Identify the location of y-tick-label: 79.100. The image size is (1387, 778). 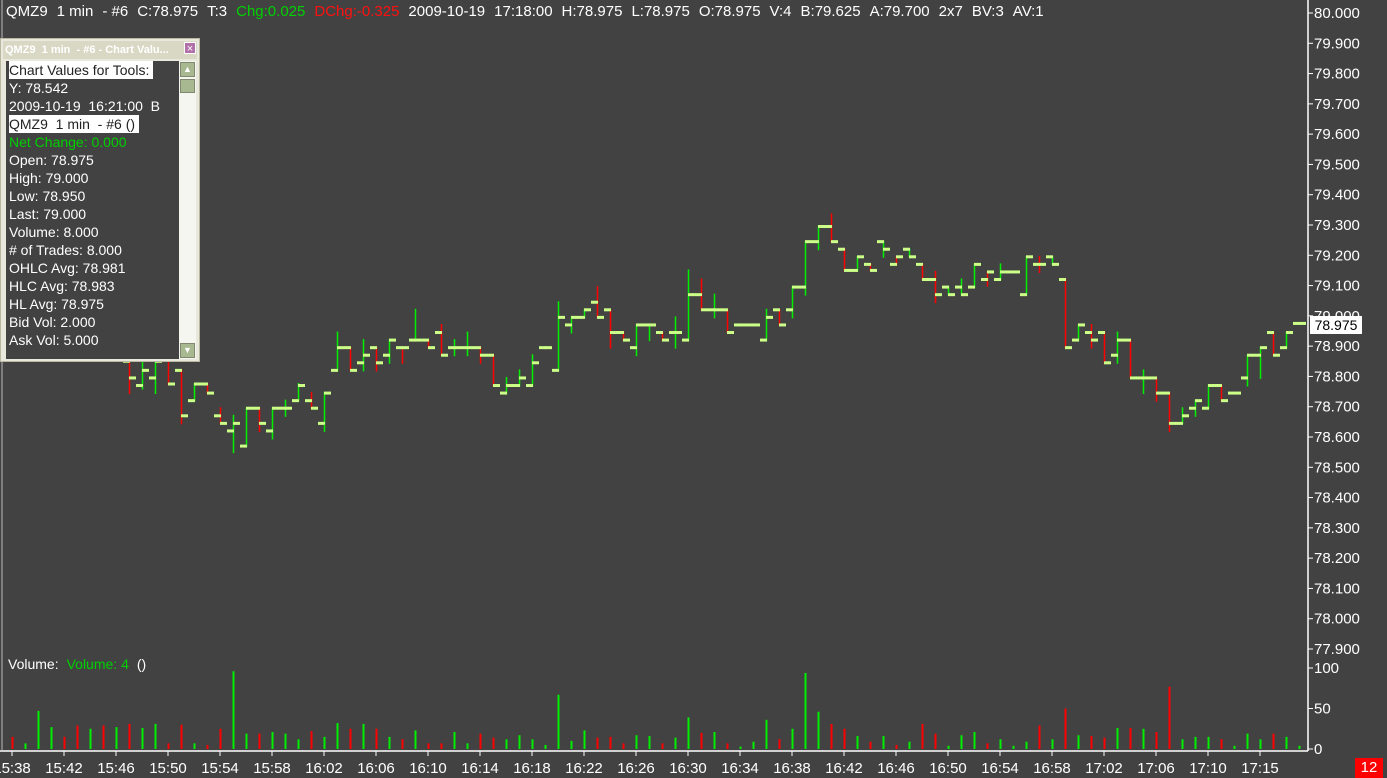
(1337, 286).